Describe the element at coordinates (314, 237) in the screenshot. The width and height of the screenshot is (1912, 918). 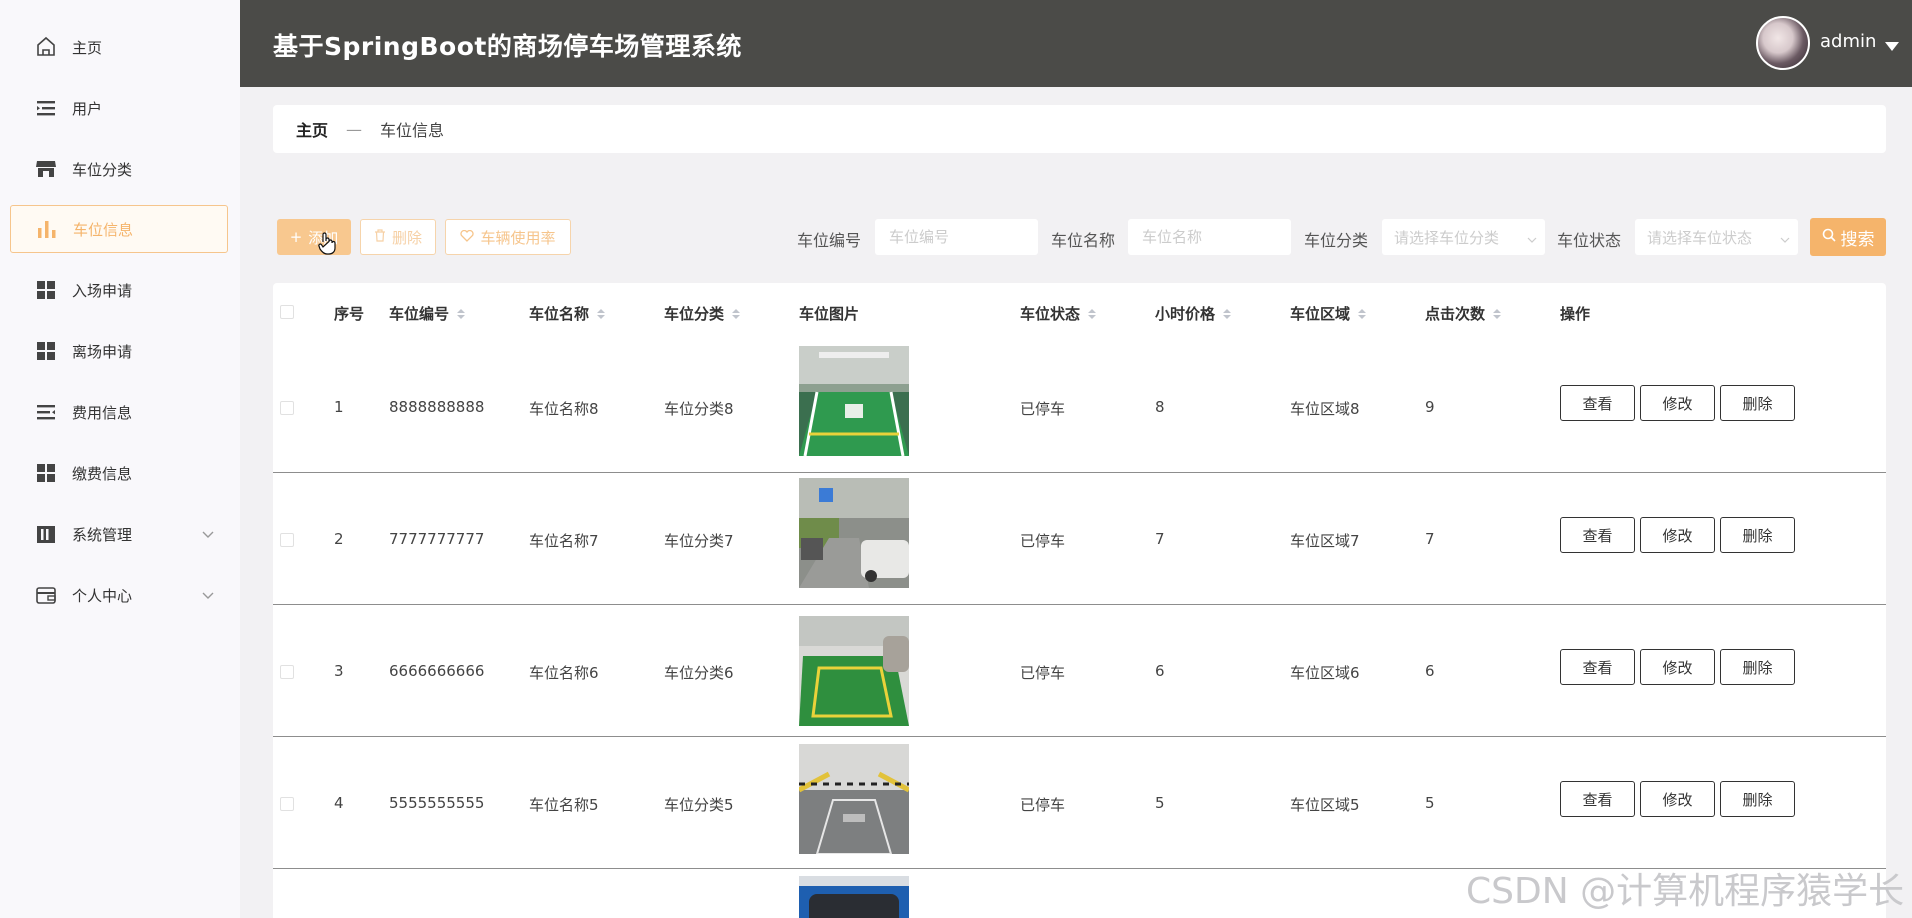
I see `add-button: + 添加` at that location.